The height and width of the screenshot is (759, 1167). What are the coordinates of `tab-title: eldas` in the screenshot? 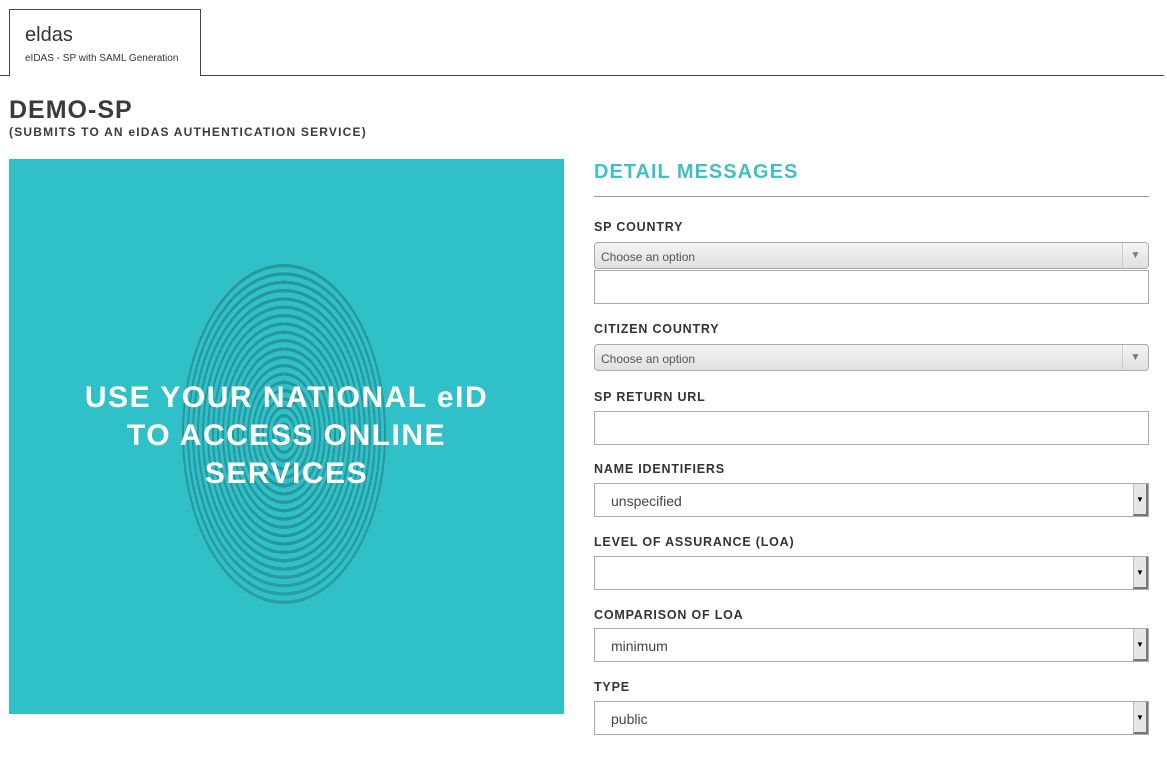 It's located at (49, 35).